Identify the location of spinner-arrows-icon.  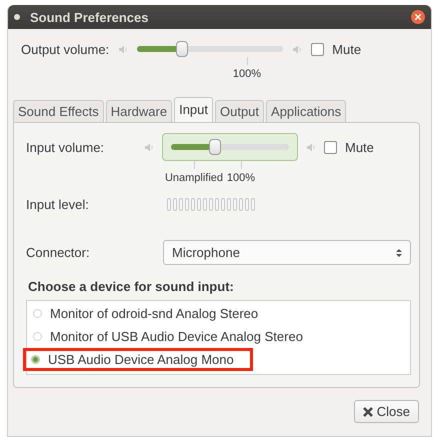
(399, 253).